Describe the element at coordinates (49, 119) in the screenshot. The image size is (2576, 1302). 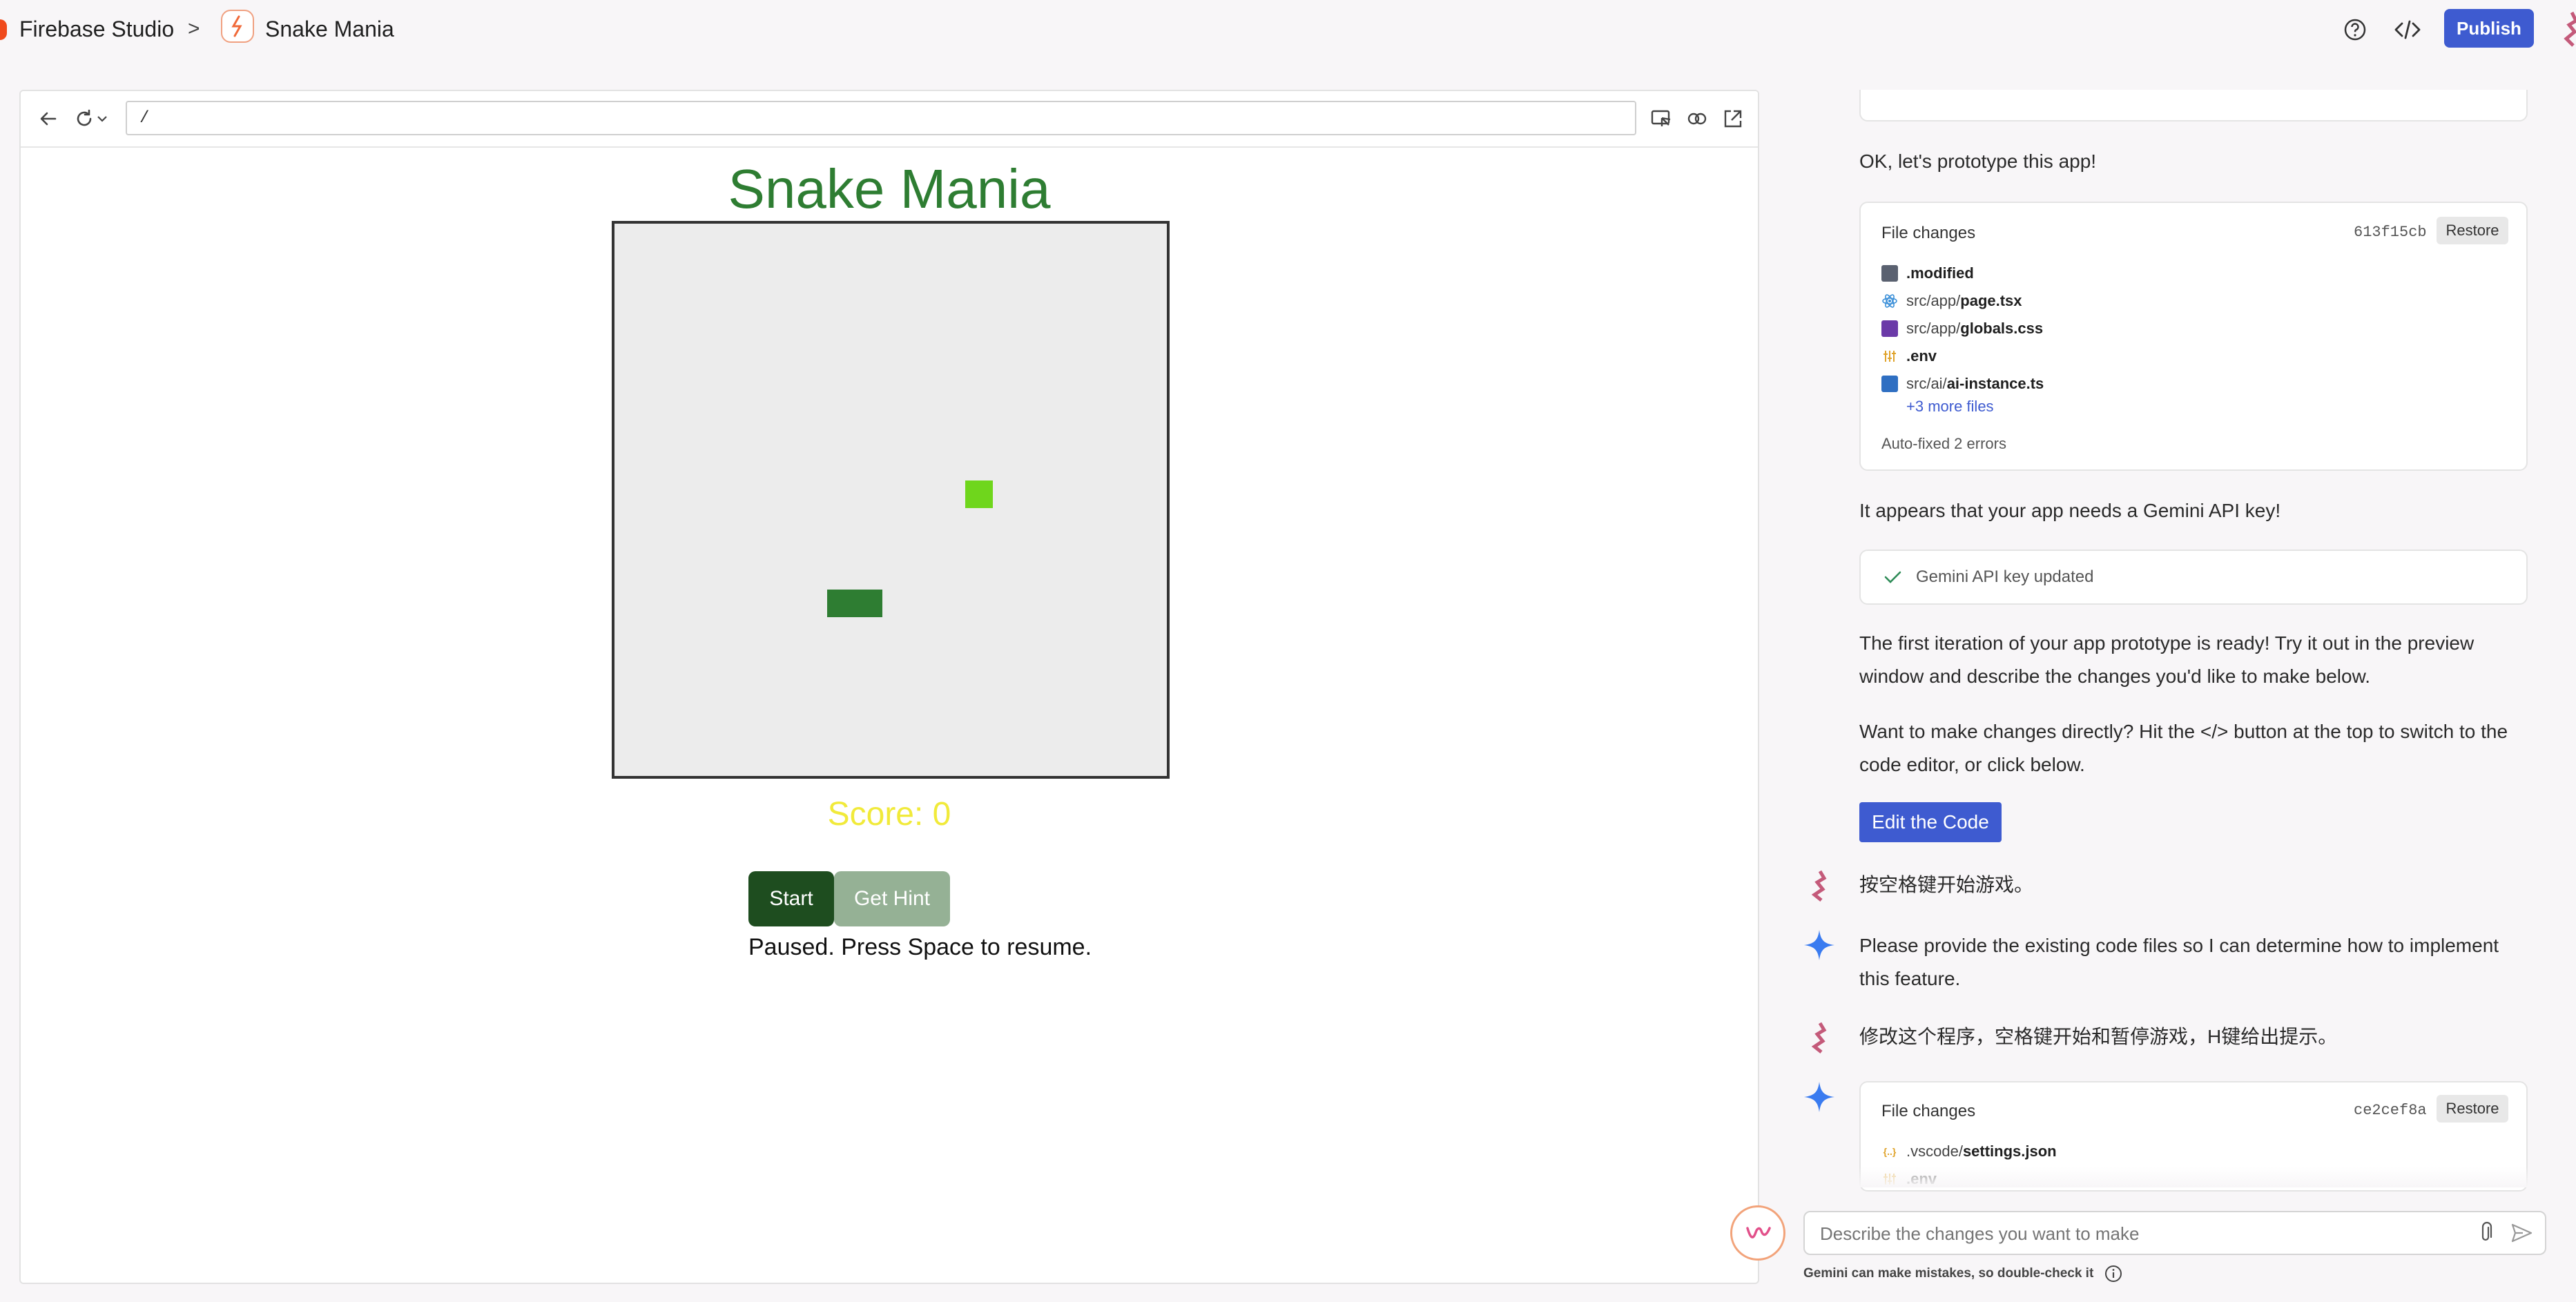
I see `back-icon` at that location.